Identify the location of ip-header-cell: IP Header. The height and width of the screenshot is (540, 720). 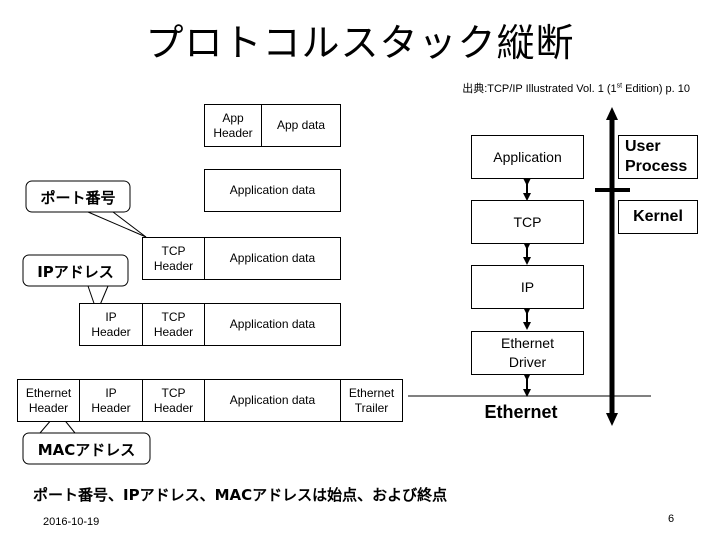
(111, 324).